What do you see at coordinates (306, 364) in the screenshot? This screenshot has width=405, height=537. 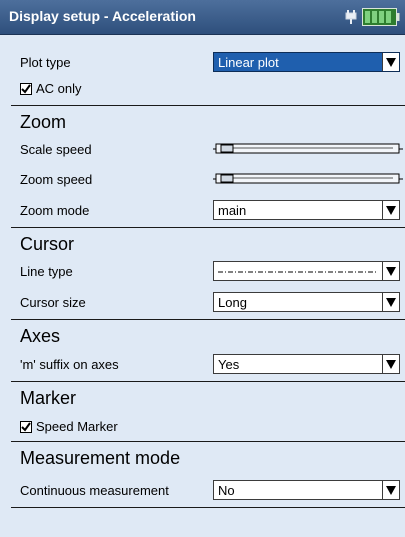 I see `m-suffix-dropdown: Yes` at bounding box center [306, 364].